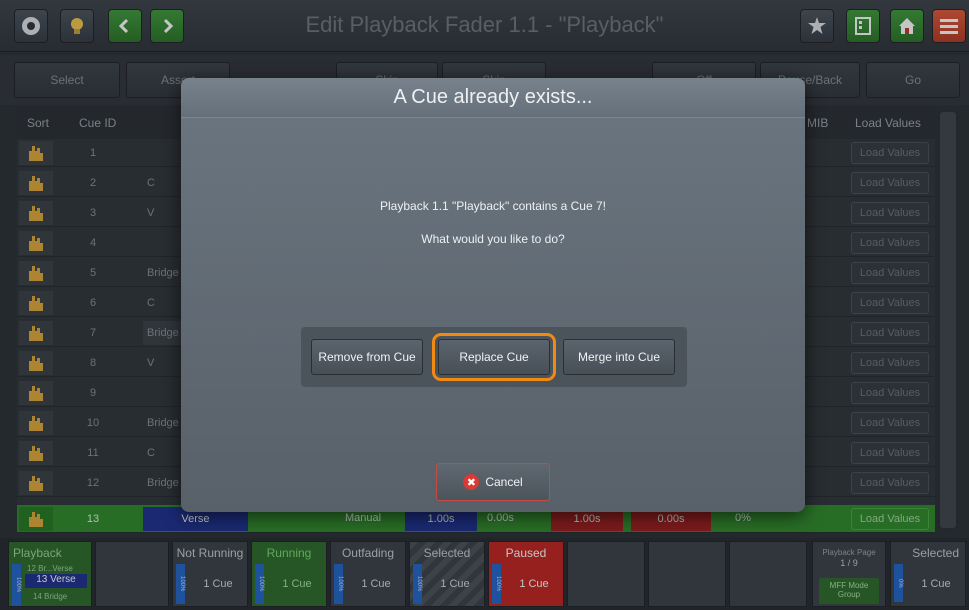  What do you see at coordinates (493, 239) in the screenshot?
I see `dialog-question: What would you like to do?` at bounding box center [493, 239].